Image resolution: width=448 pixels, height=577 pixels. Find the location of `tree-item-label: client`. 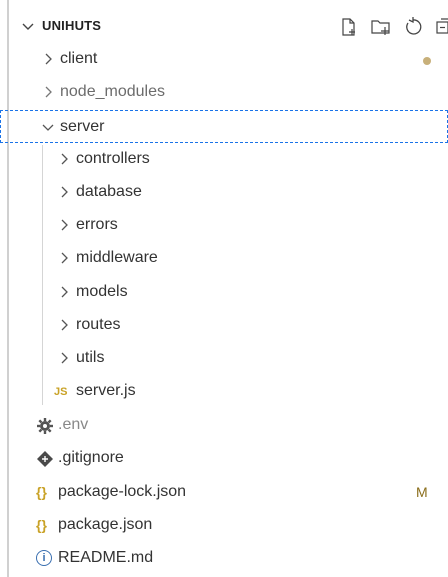

tree-item-label: client is located at coordinates (79, 58).